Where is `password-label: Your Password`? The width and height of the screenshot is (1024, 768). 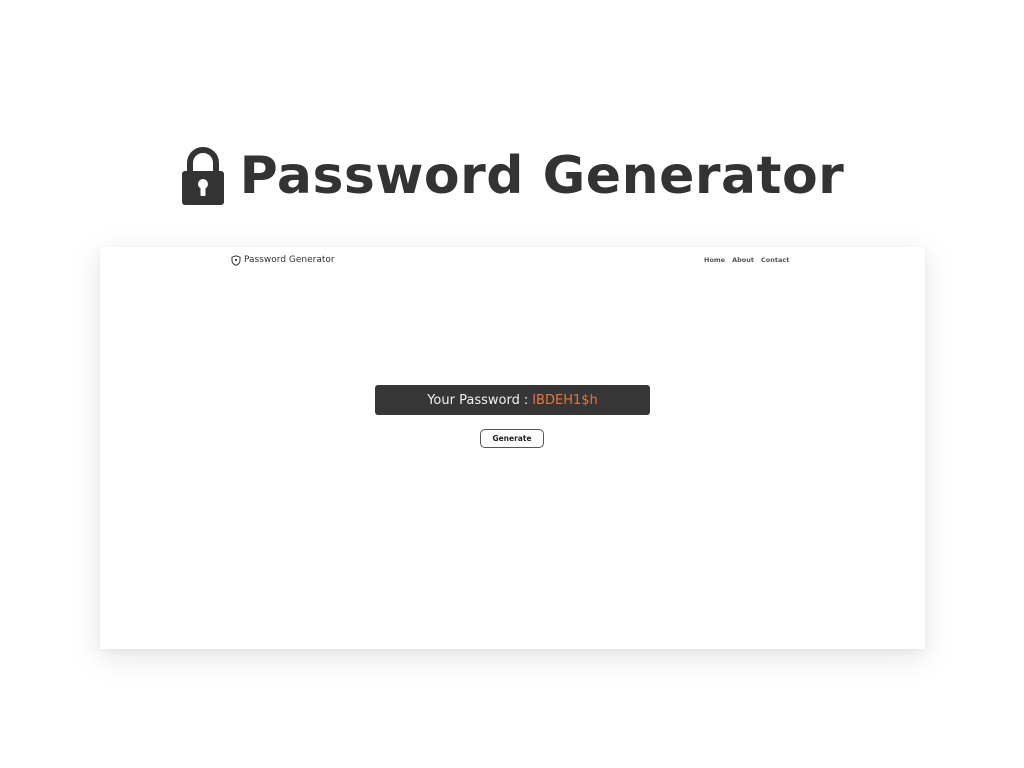 password-label: Your Password is located at coordinates (473, 400).